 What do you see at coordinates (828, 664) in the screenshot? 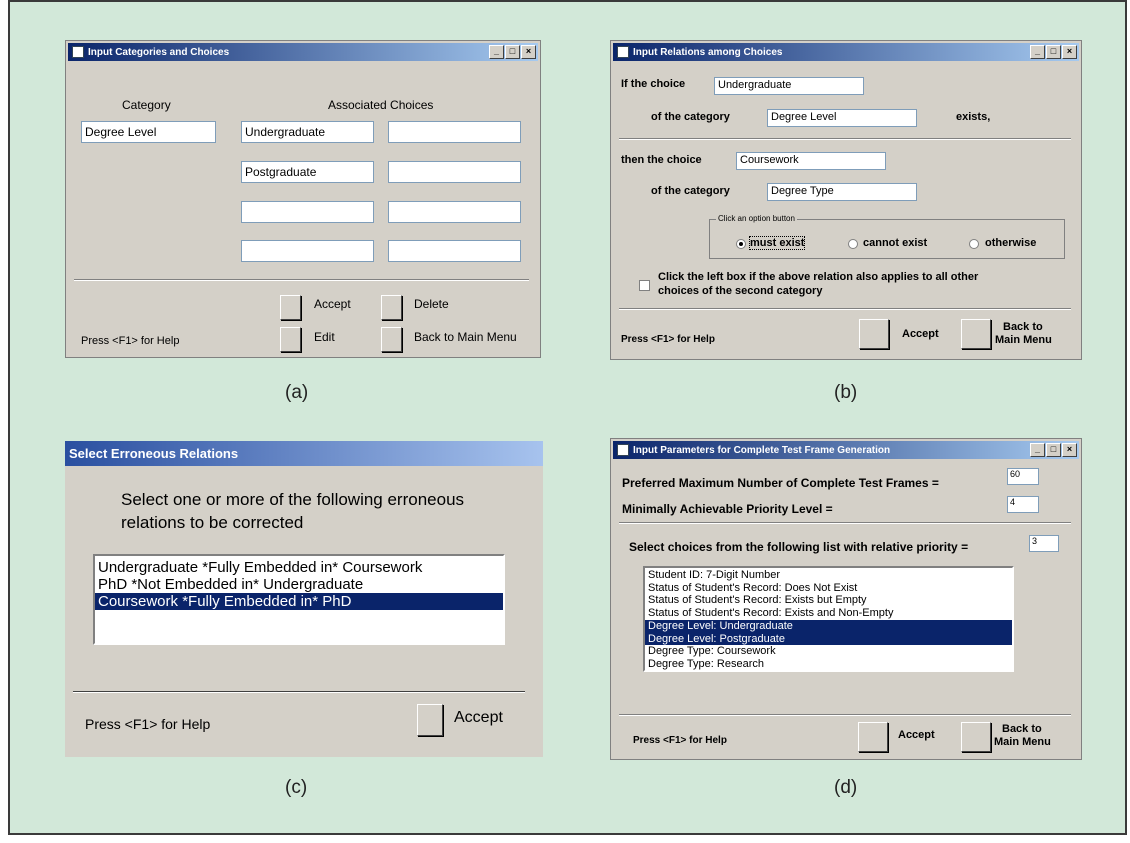
I see `list-item: Degree Type: Research` at bounding box center [828, 664].